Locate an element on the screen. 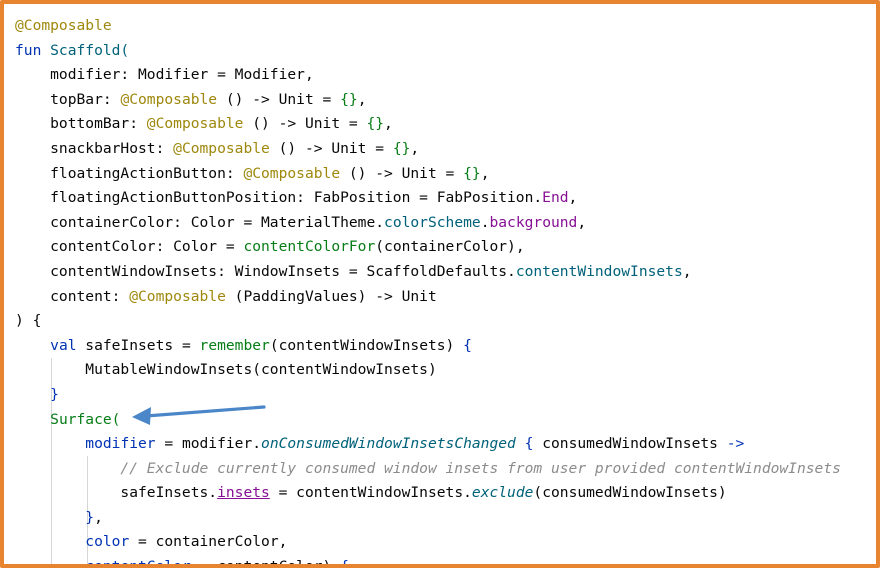 The height and width of the screenshot is (568, 880). code-text: consumedWindowInsets is located at coordinates (630, 444).